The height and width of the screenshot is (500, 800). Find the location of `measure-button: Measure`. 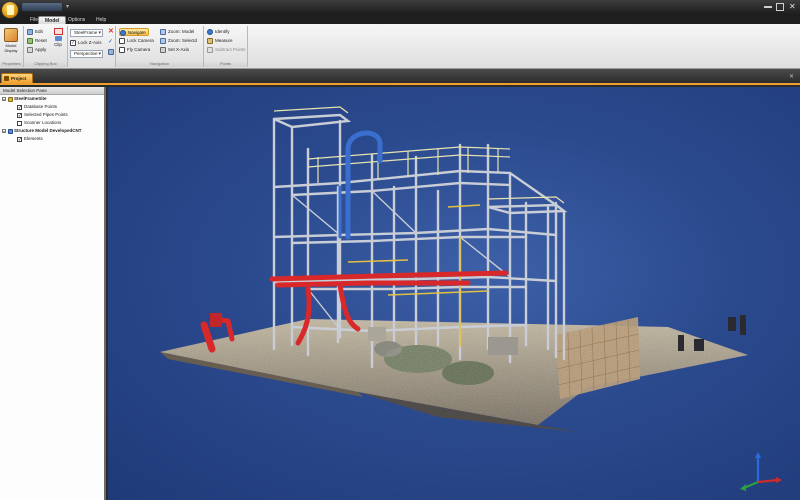

measure-button: Measure is located at coordinates (220, 41).